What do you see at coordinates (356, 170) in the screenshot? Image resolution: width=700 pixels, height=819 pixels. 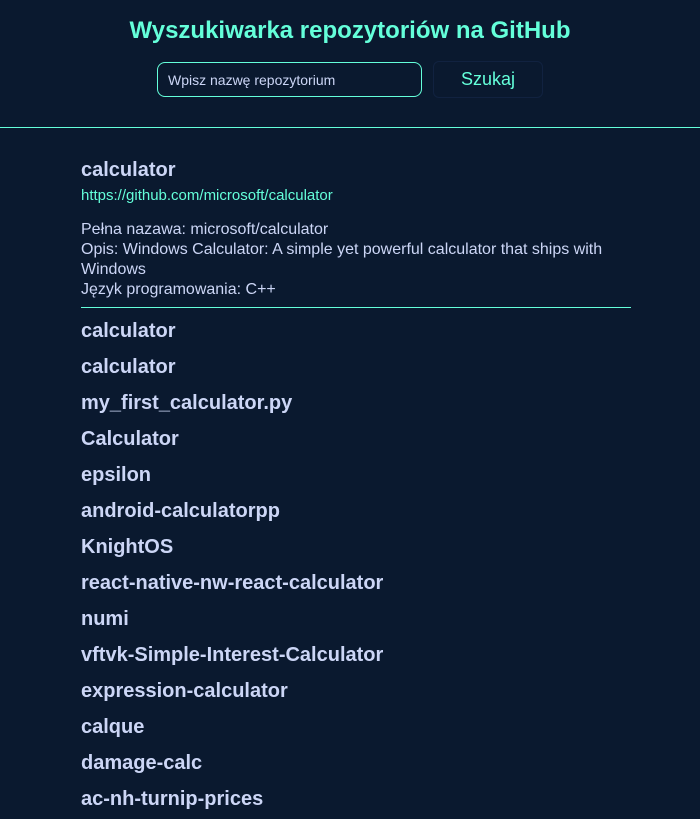 I see `expanded-repo-name: calculator` at bounding box center [356, 170].